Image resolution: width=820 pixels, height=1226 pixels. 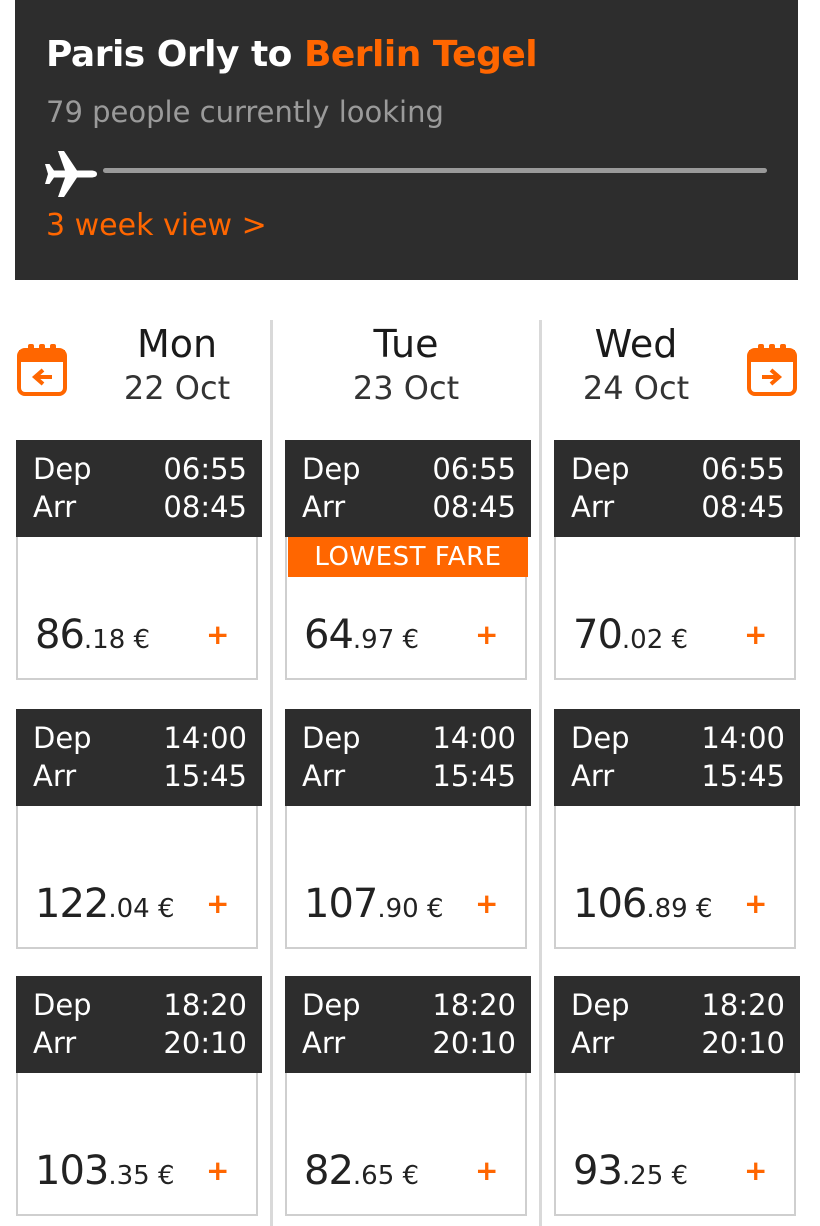 What do you see at coordinates (139, 560) in the screenshot?
I see `flight-card: Dep 06:55 Arr 08:45 86.18 € +` at bounding box center [139, 560].